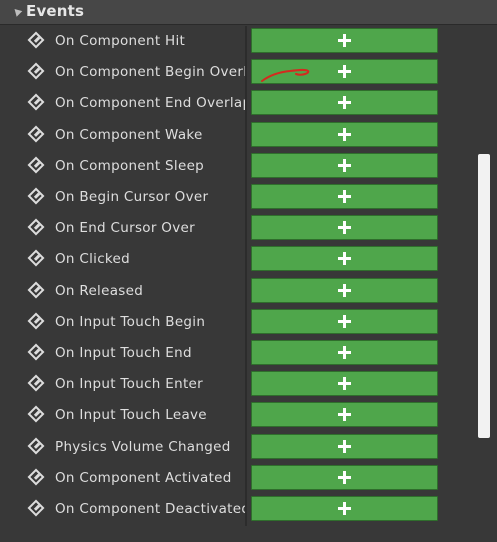  I want to click on event-row: On Input Touch Enter, so click(235, 384).